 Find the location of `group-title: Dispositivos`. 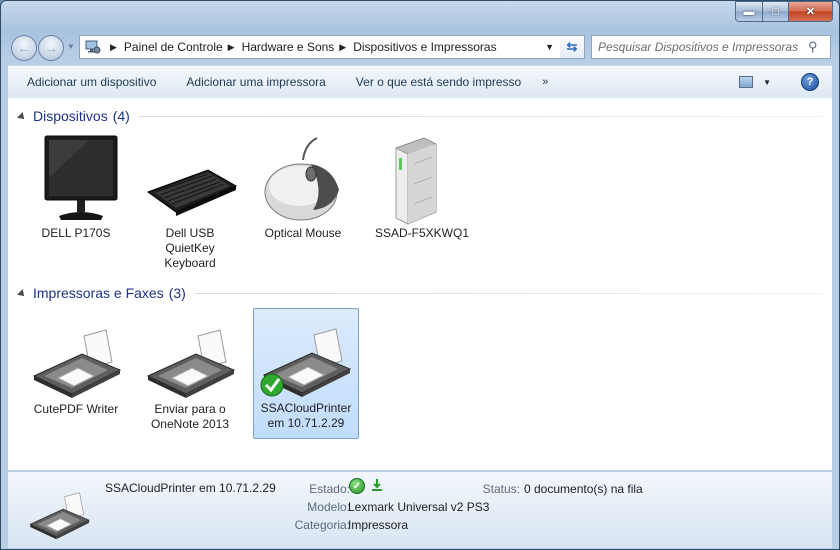

group-title: Dispositivos is located at coordinates (70, 116).